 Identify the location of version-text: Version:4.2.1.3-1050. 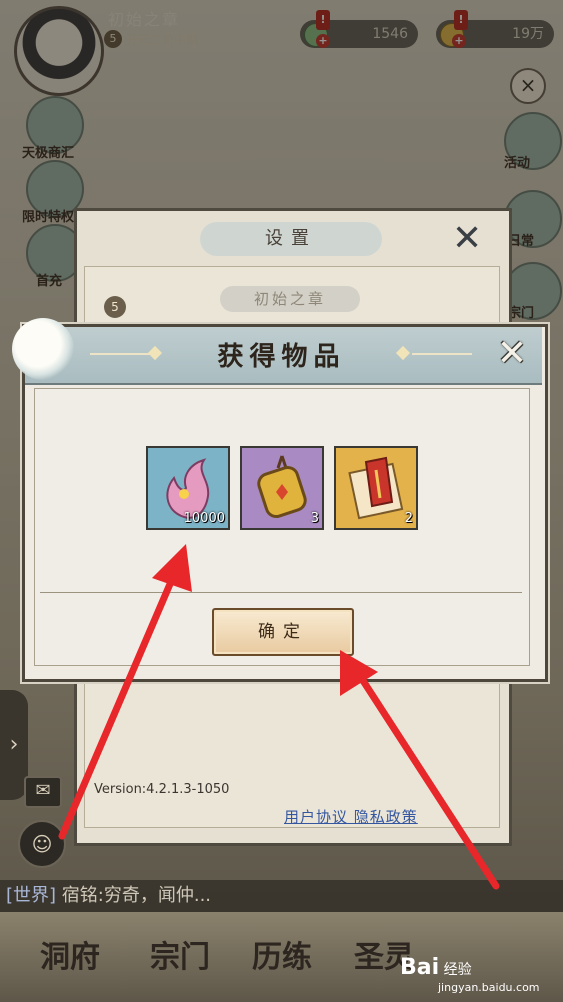
(162, 789).